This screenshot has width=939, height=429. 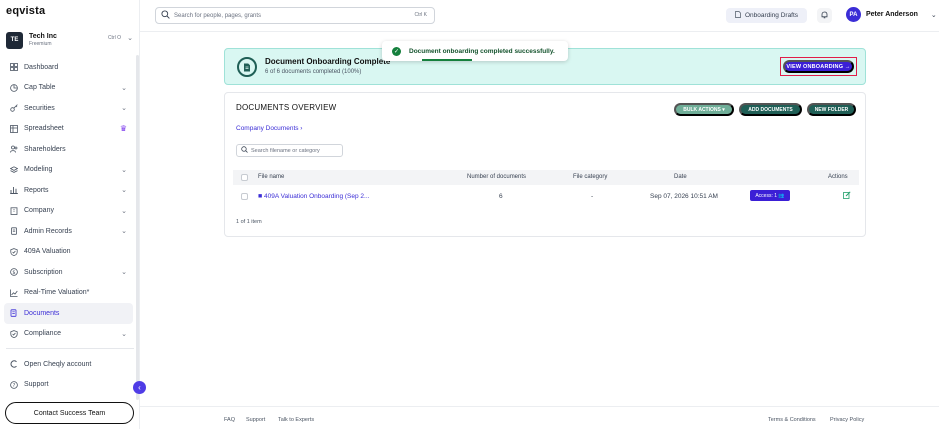 I want to click on notifications-button, so click(x=824, y=15).